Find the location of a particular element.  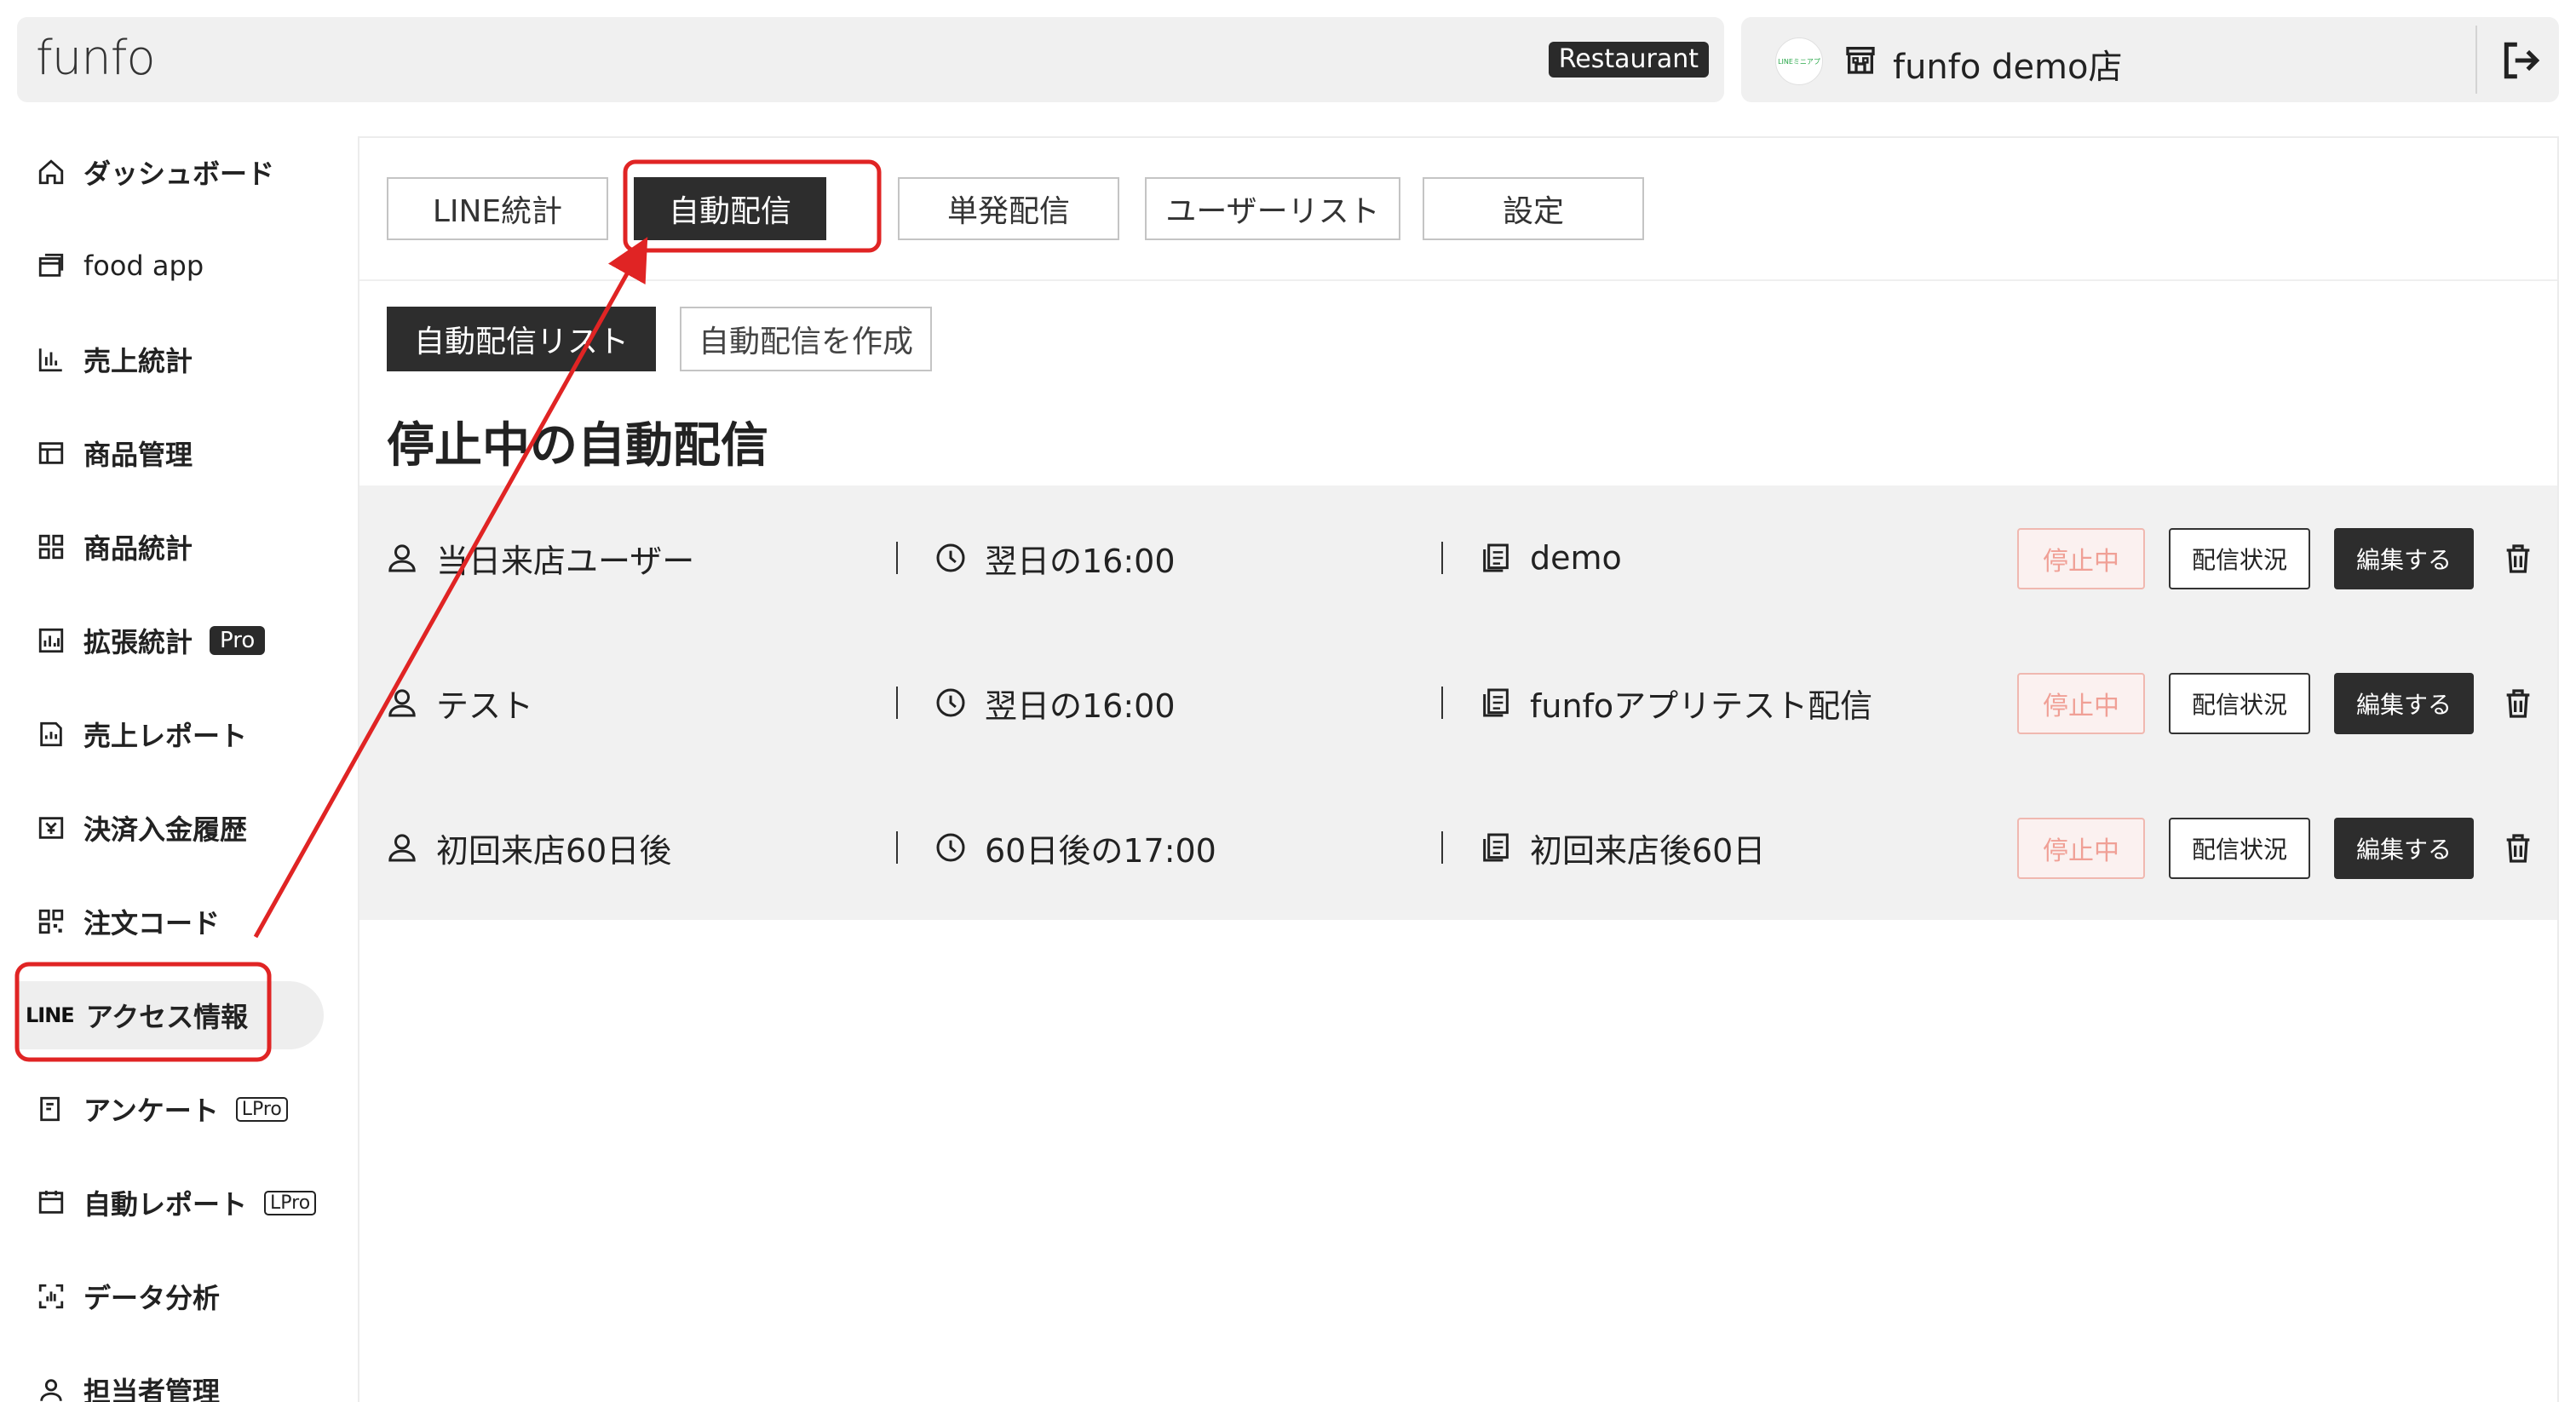

list-item: テスト 翌日の16:00 funfoアプリテスト配信 停止中 配信状況 編集する is located at coordinates (1458, 702).